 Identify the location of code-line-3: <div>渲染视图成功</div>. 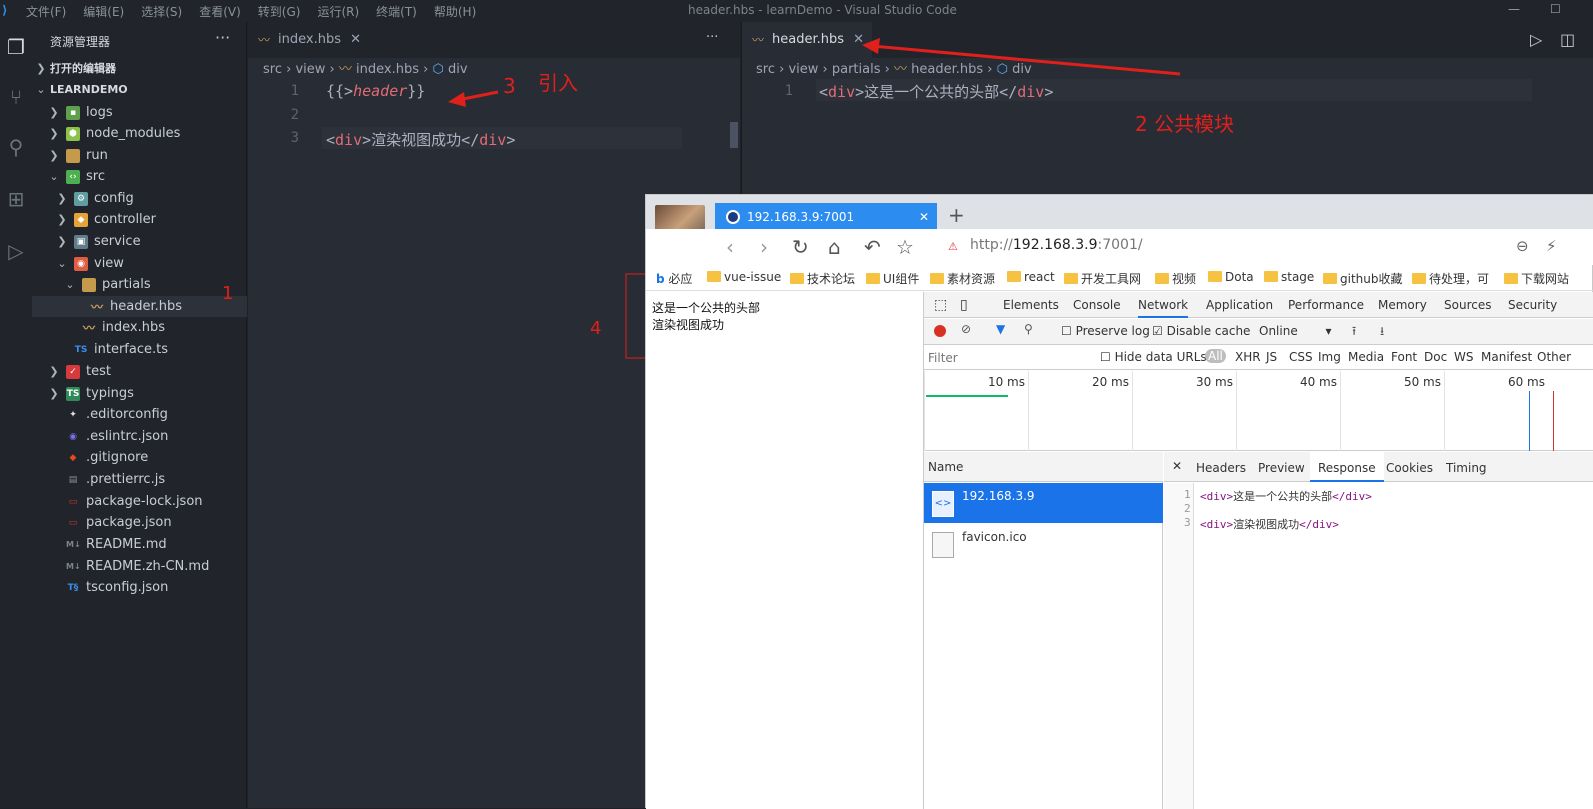
(420, 139).